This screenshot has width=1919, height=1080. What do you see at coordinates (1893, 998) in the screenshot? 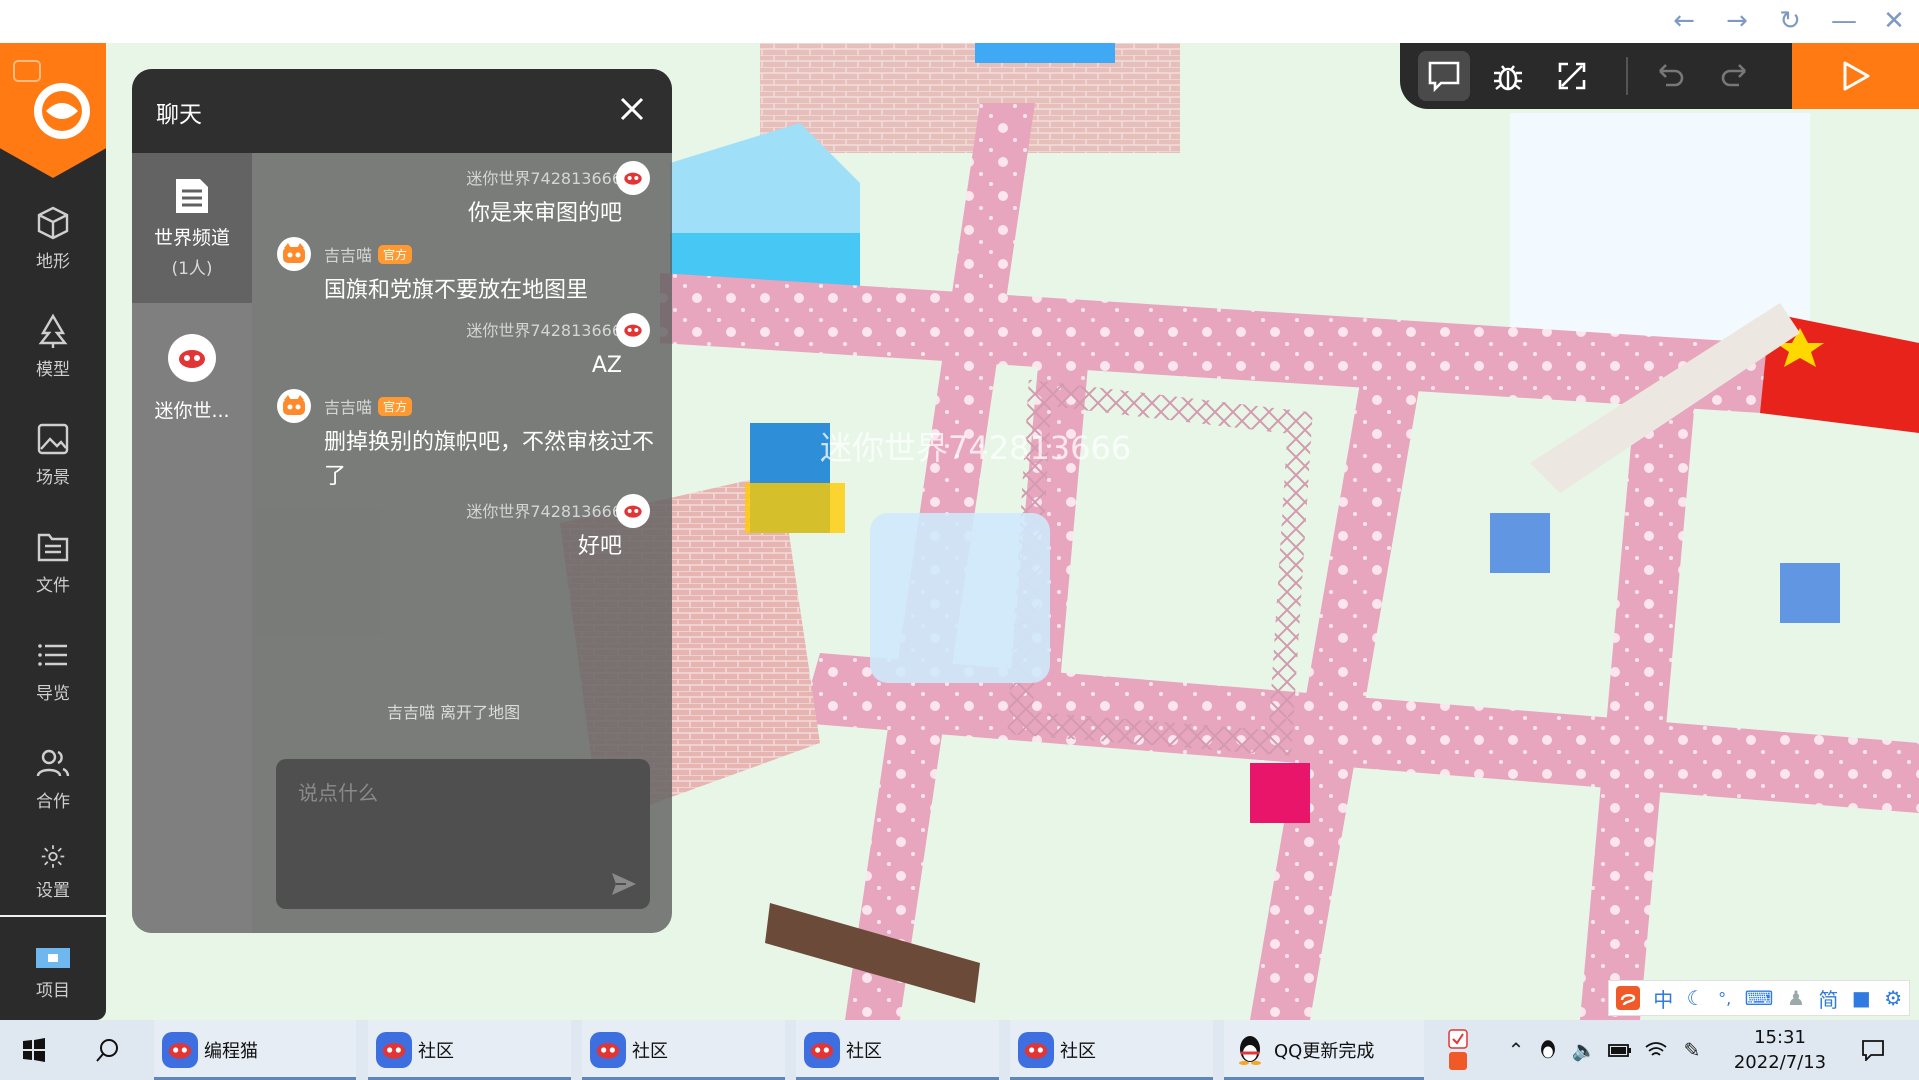
I see `ime-settings-icon: ⚙` at bounding box center [1893, 998].